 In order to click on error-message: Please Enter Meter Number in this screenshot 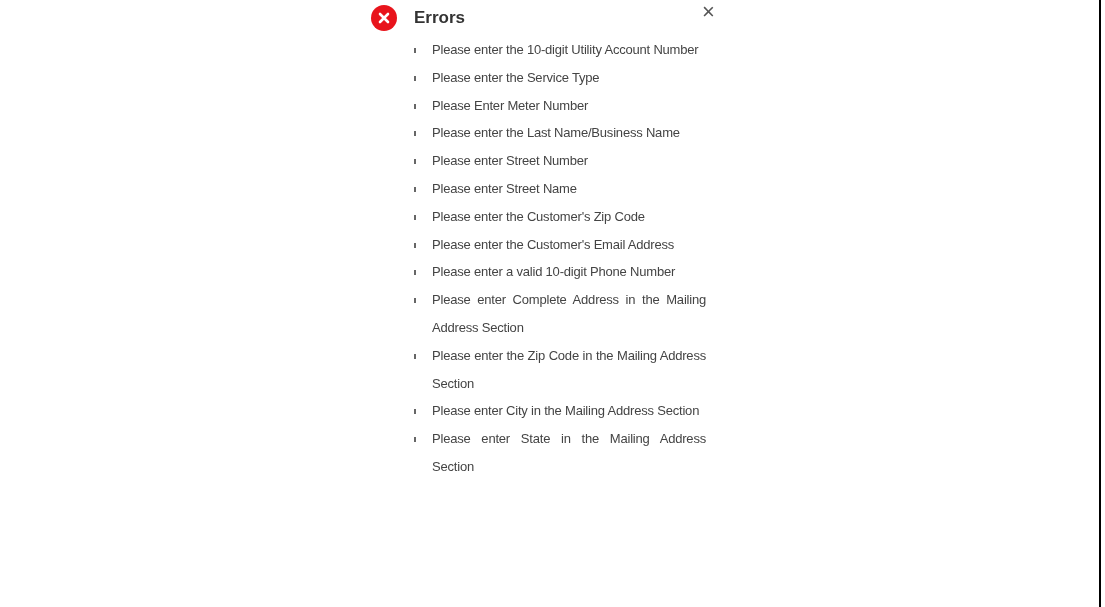, I will do `click(511, 105)`.